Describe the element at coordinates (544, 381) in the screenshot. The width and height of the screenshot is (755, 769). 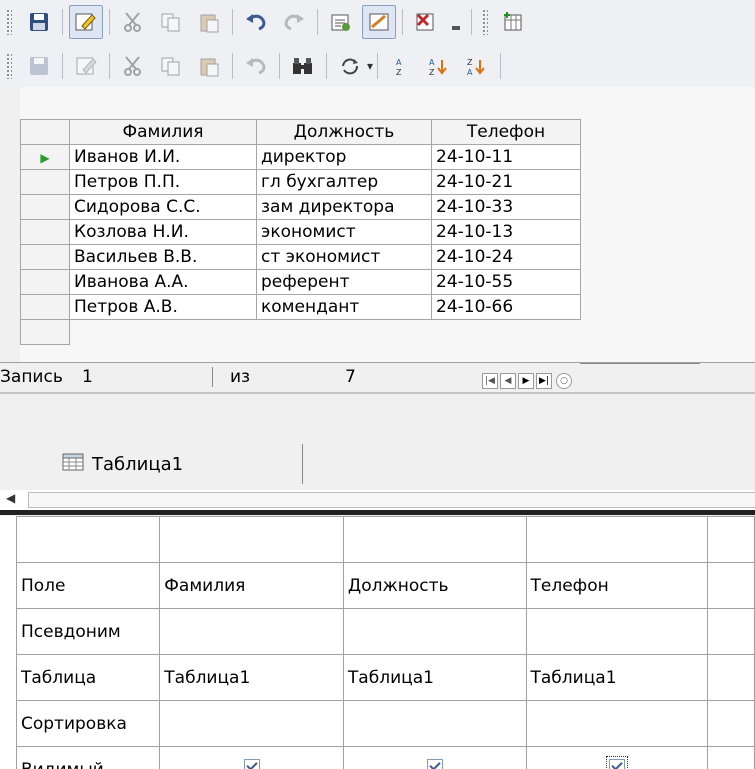
I see `last-record-icon: ▶|` at that location.